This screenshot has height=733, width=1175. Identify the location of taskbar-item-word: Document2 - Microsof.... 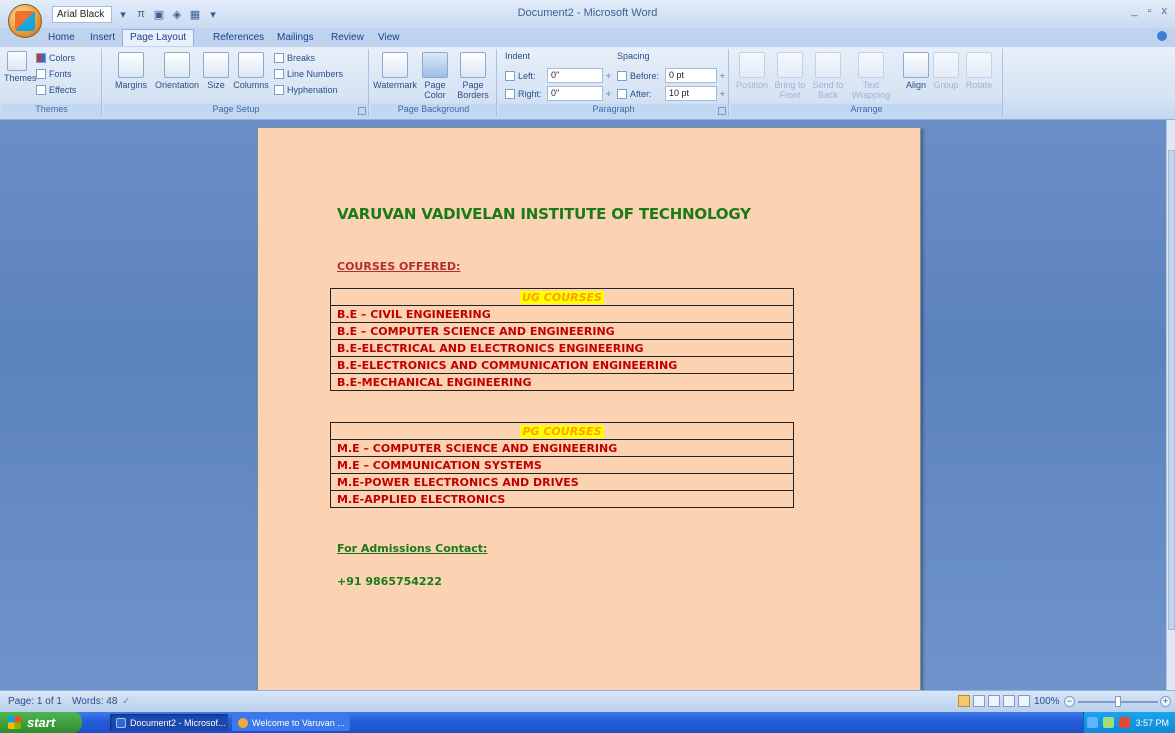
(169, 722).